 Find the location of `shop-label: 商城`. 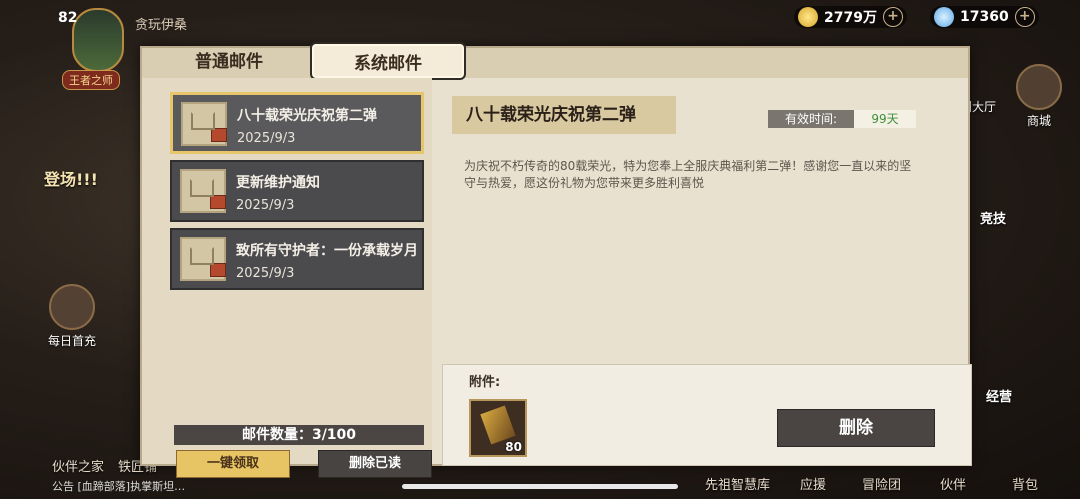

shop-label: 商城 is located at coordinates (1038, 121).